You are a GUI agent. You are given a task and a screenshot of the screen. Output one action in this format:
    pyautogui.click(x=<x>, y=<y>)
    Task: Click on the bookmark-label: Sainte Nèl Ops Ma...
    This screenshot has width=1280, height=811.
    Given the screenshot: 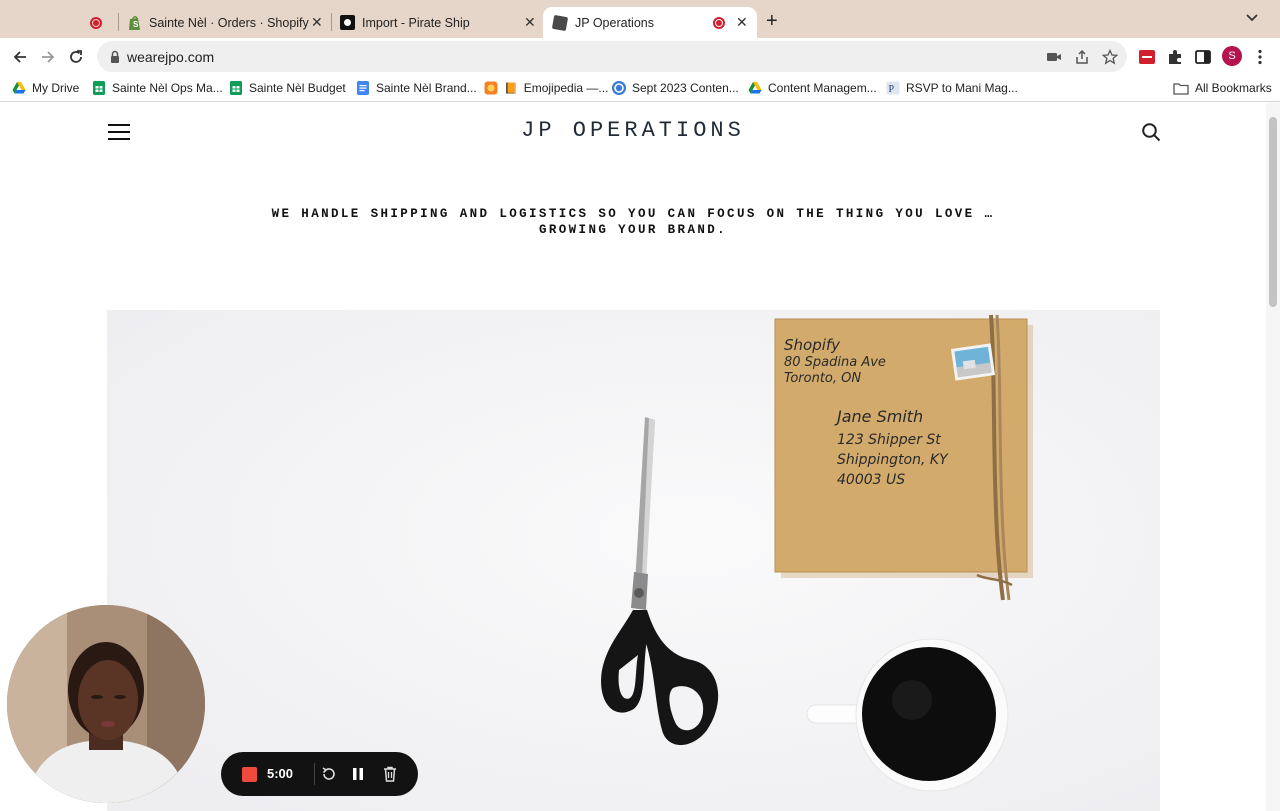 What is the action you would take?
    pyautogui.click(x=167, y=88)
    